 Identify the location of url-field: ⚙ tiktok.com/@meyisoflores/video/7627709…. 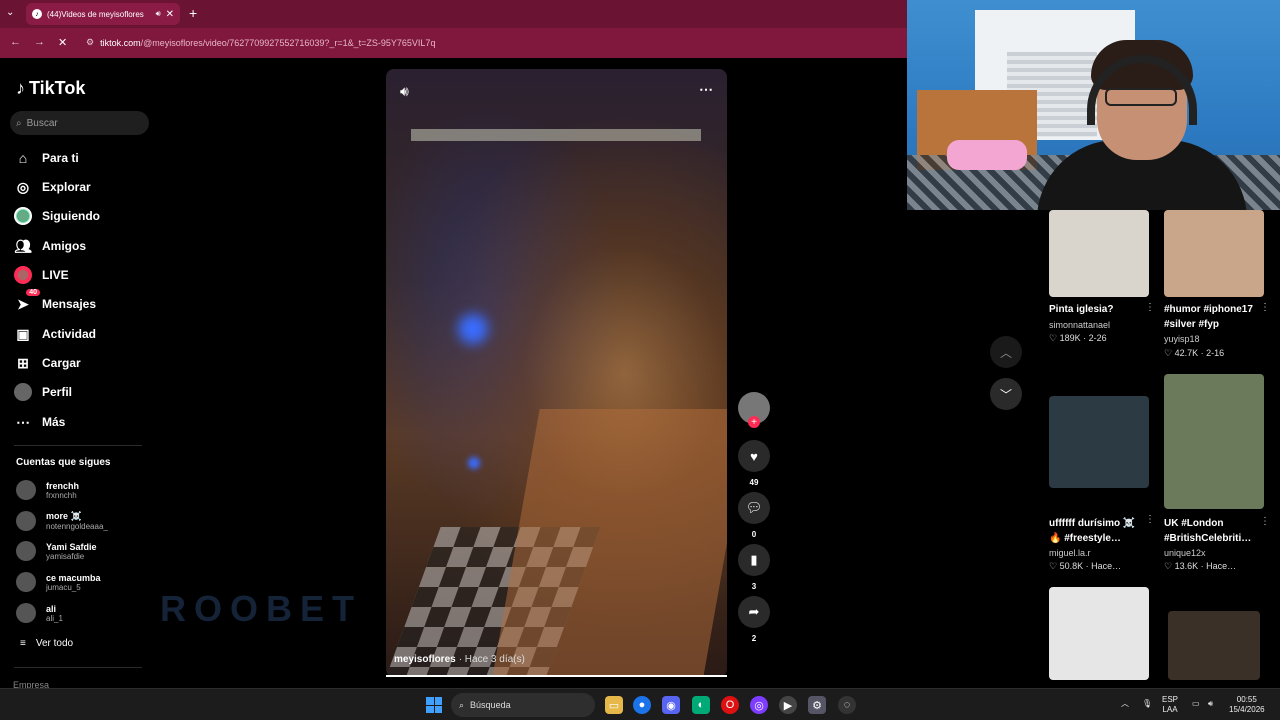
(260, 42).